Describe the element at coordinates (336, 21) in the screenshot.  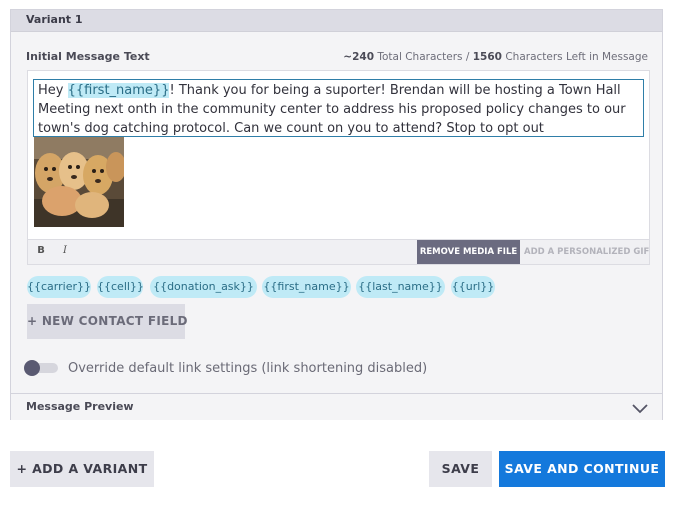
I see `variant-header: Variant 1` at that location.